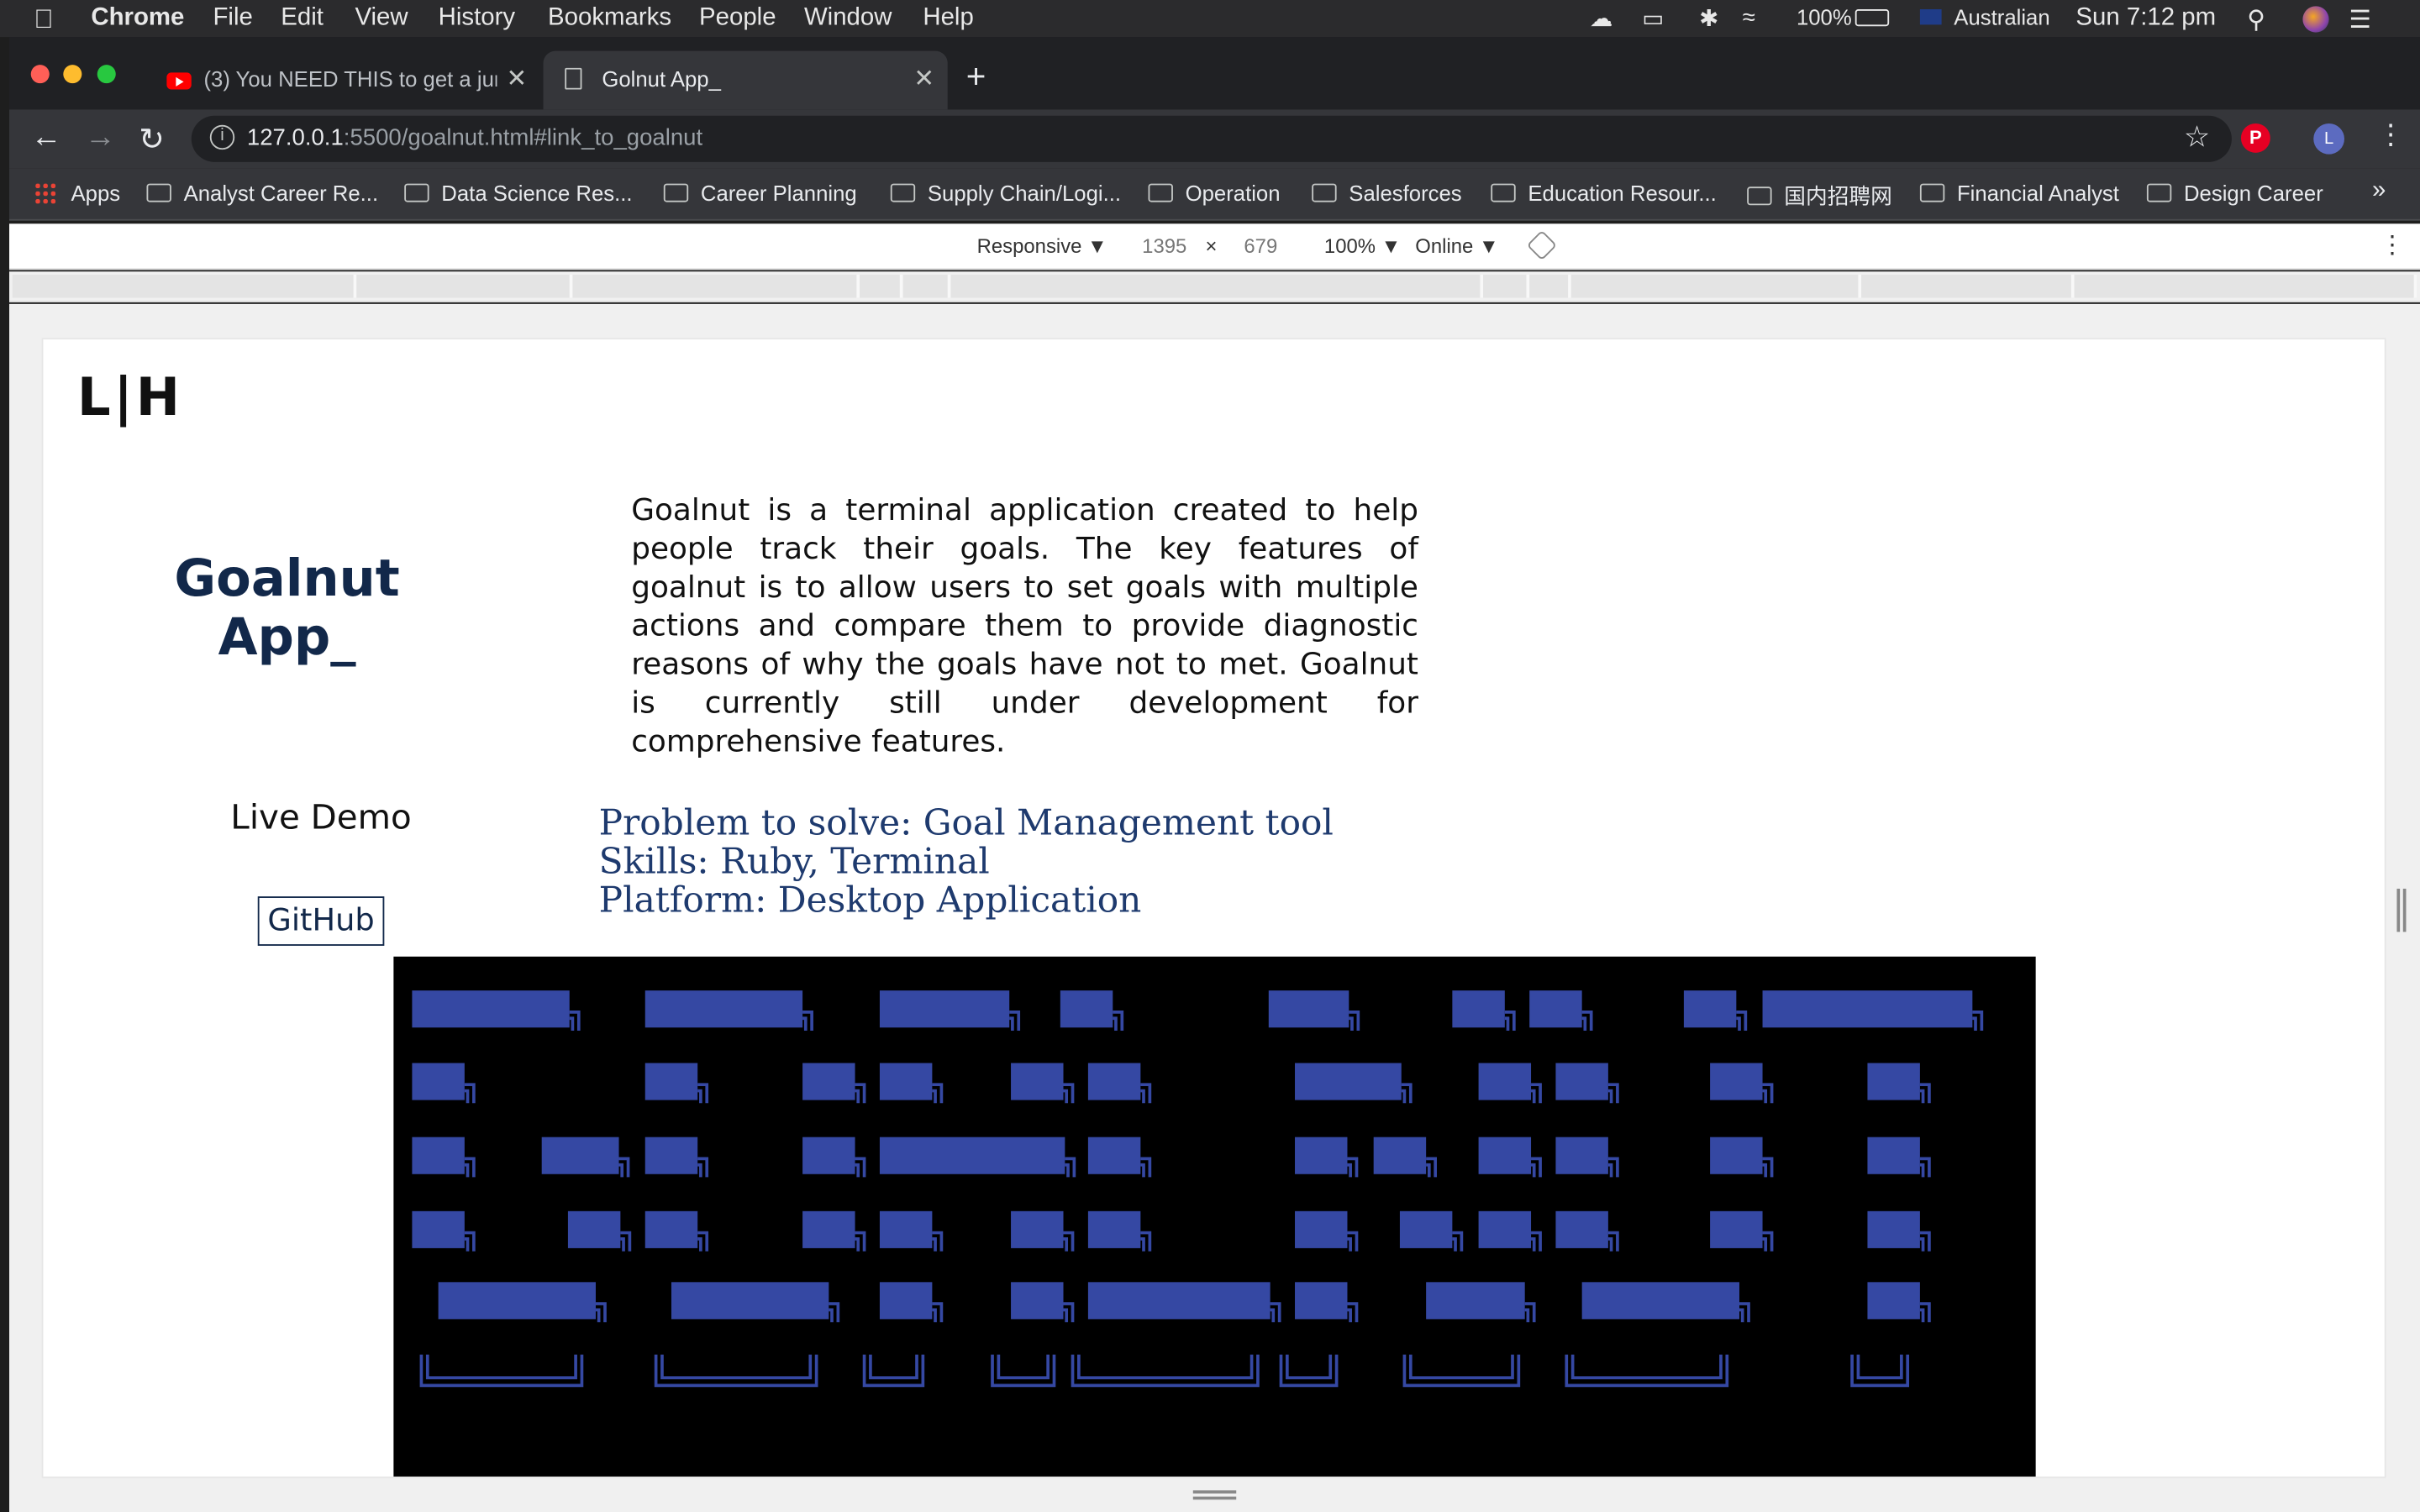  What do you see at coordinates (1233, 193) in the screenshot?
I see `bookmark-label: Operation` at bounding box center [1233, 193].